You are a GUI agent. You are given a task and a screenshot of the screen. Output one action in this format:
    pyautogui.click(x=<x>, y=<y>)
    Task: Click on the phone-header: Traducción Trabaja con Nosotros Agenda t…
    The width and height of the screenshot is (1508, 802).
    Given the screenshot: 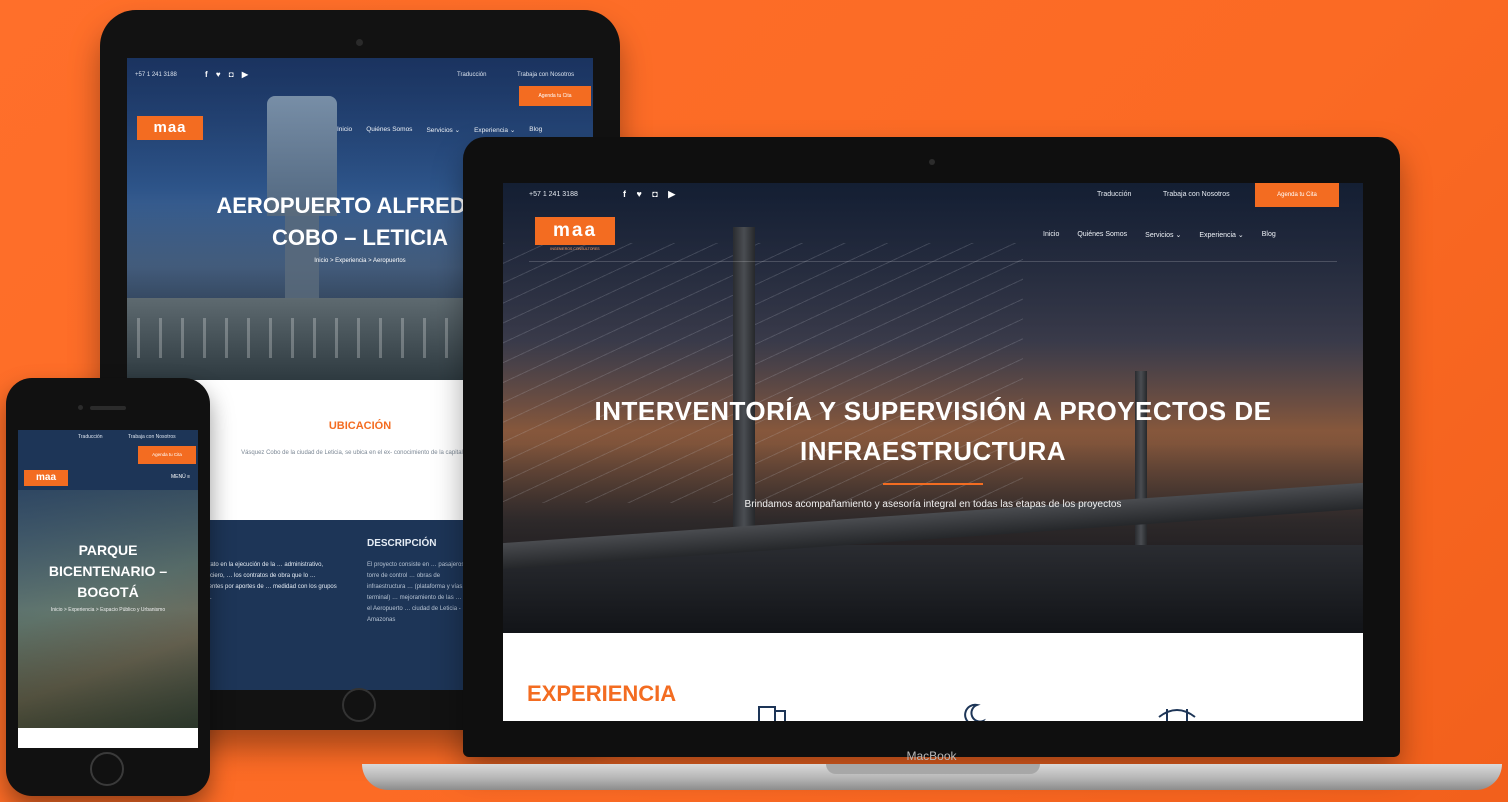 What is the action you would take?
    pyautogui.click(x=108, y=460)
    